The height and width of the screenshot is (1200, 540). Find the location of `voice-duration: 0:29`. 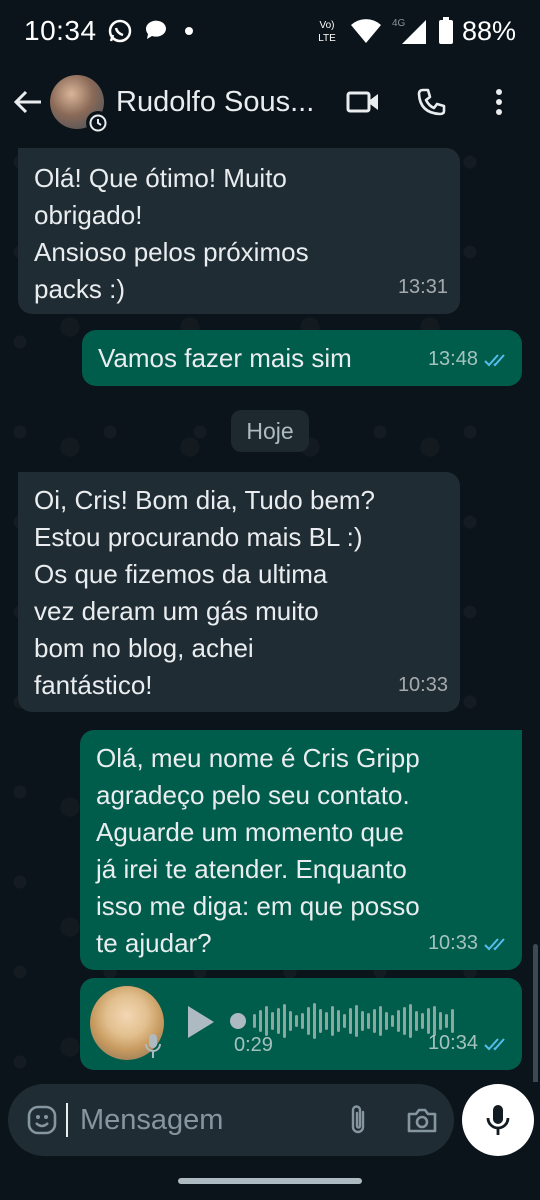

voice-duration: 0:29 is located at coordinates (253, 1045).